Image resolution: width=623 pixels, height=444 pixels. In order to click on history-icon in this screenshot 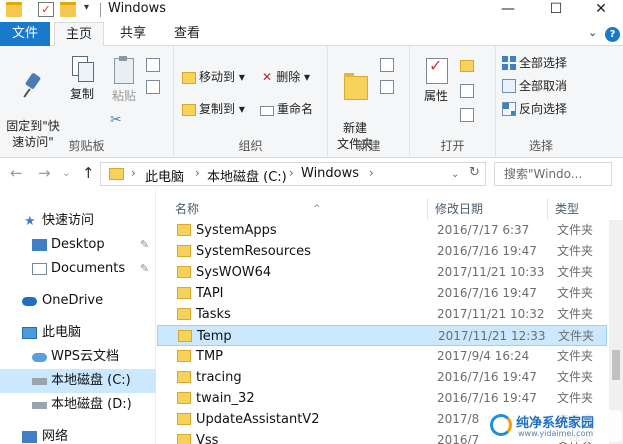, I will do `click(467, 115)`.